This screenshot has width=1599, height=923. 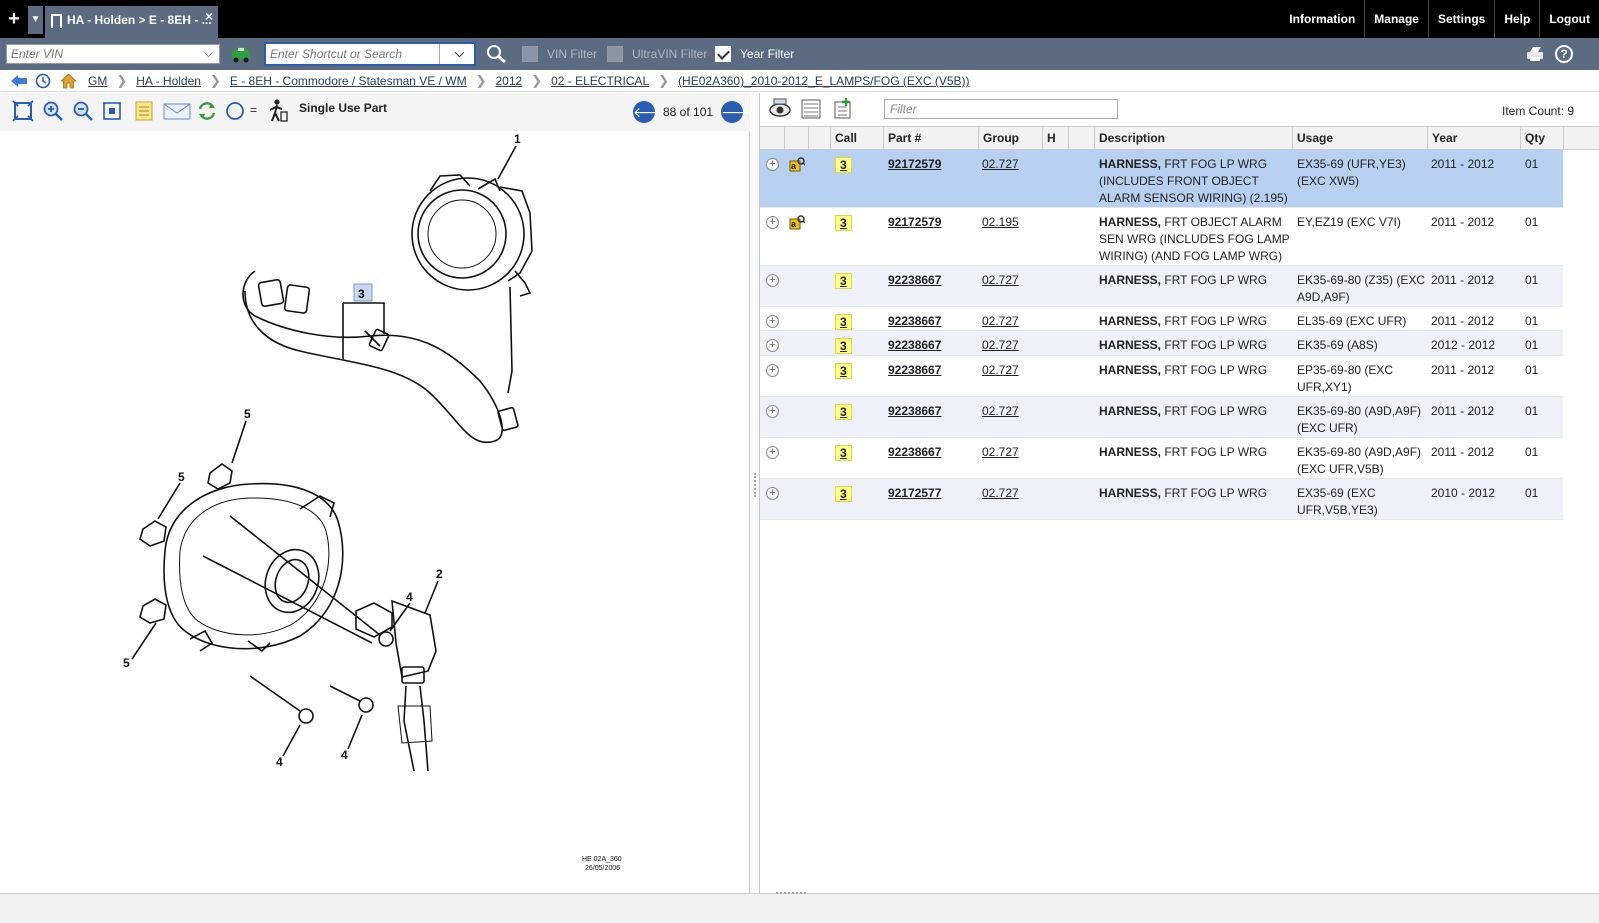 I want to click on crumb-year: 2012, so click(x=509, y=81).